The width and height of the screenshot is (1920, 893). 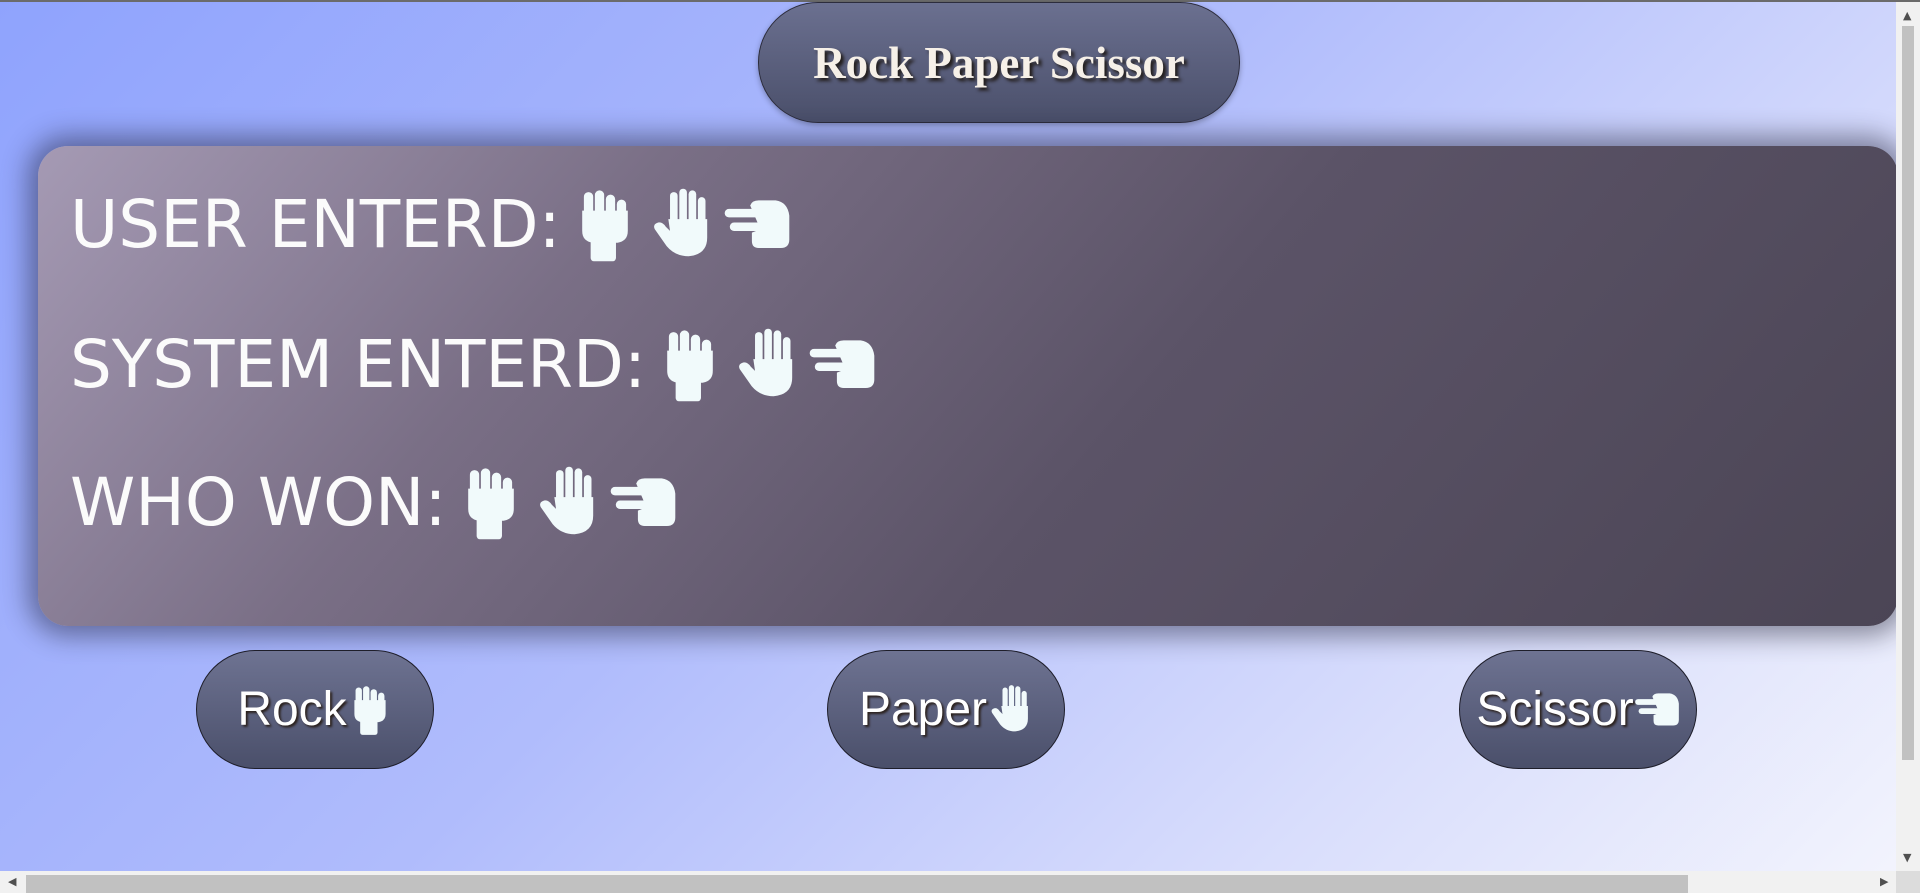 I want to click on winner-row: WHO WON:, so click(x=377, y=502).